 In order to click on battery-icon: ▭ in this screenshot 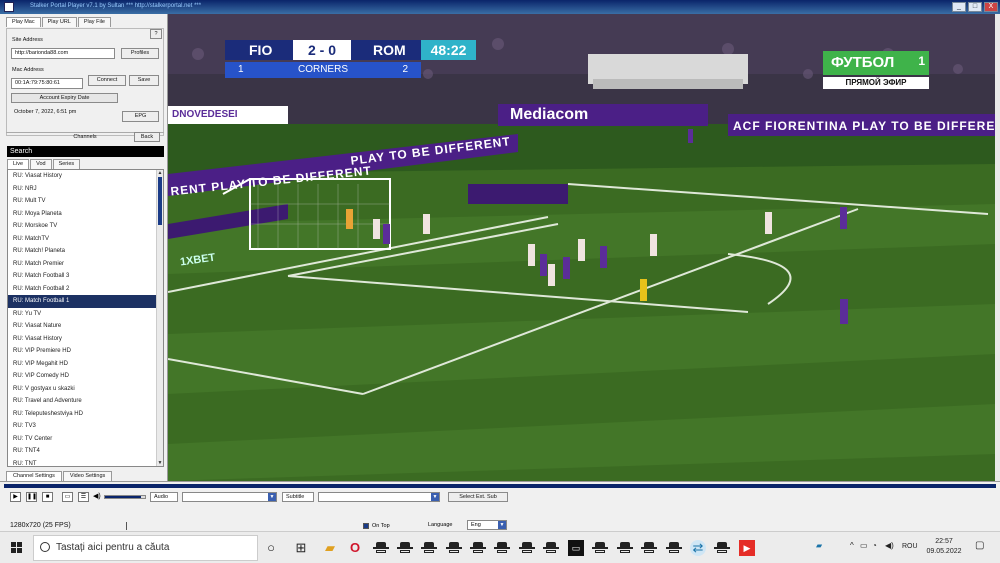, I will do `click(864, 545)`.